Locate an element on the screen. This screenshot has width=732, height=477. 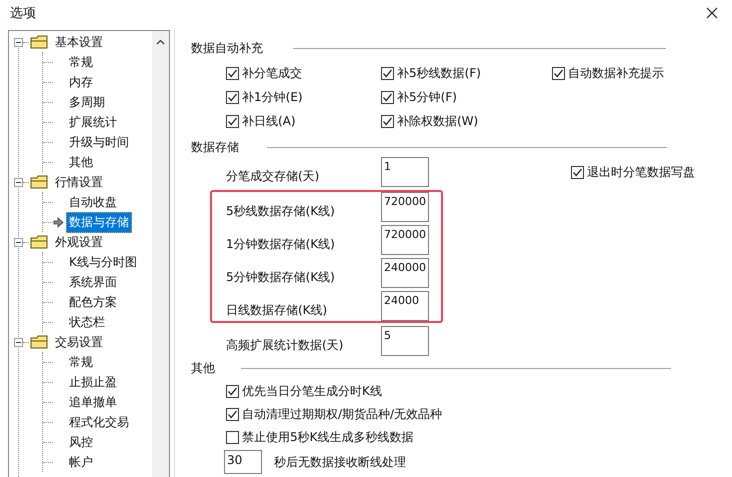
tree-item: 外观设置 is located at coordinates (79, 242).